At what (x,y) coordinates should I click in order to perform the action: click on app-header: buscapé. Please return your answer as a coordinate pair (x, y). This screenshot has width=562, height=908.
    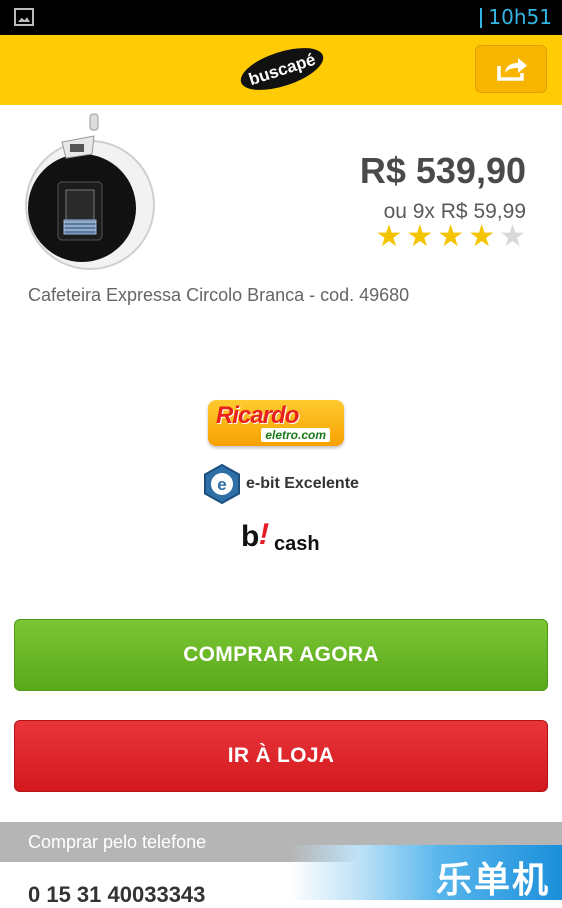
    Looking at the image, I should click on (281, 70).